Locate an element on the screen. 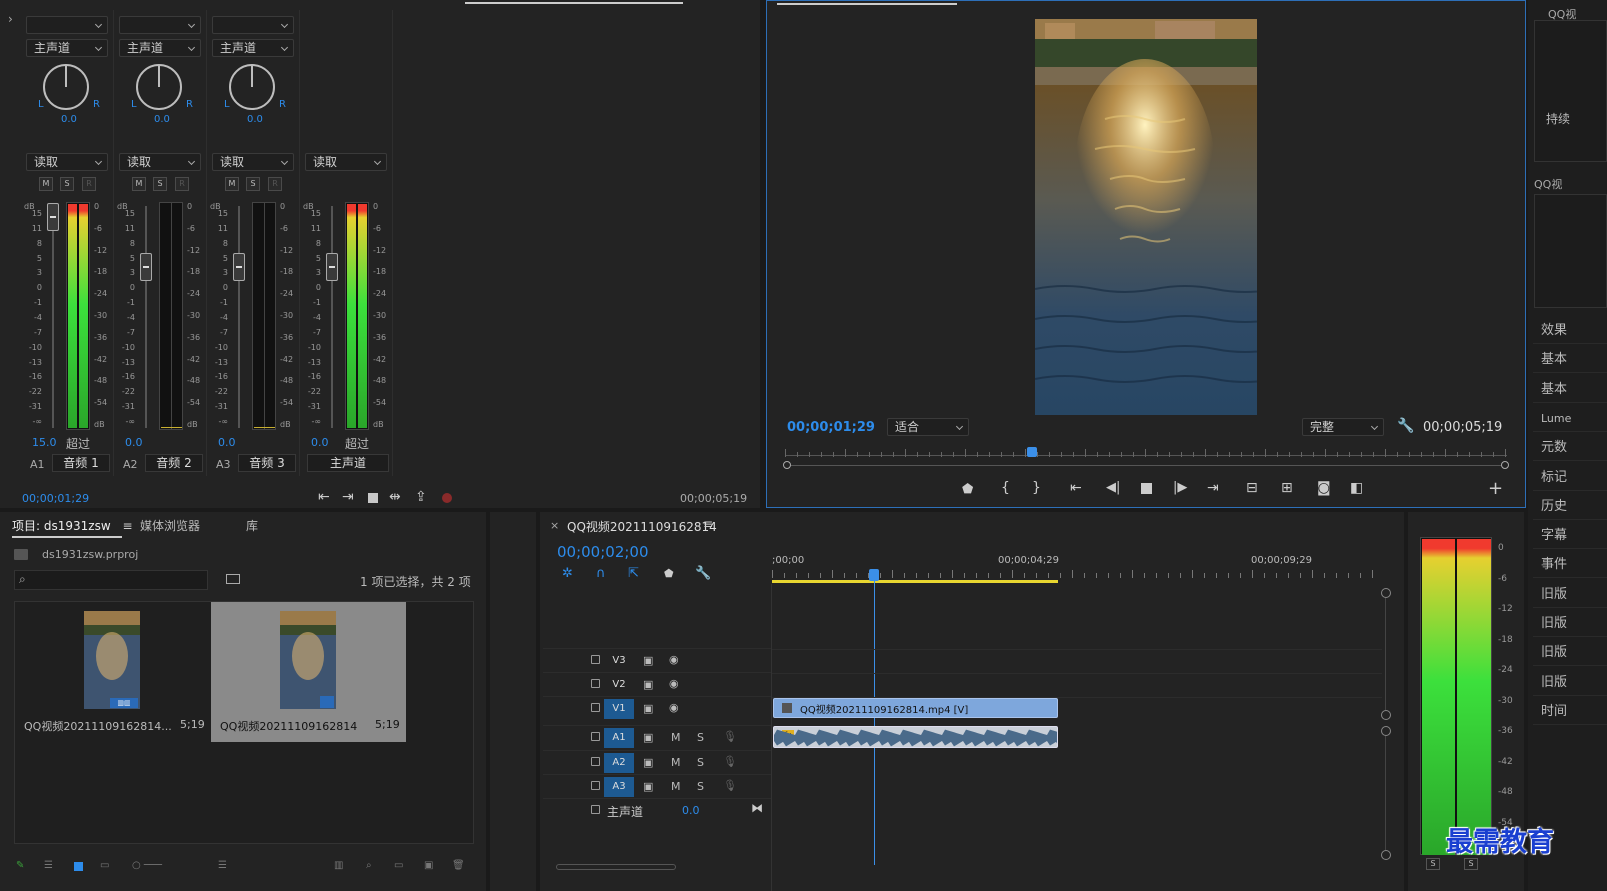  program-current-time: 00;00;01;29 is located at coordinates (831, 427).